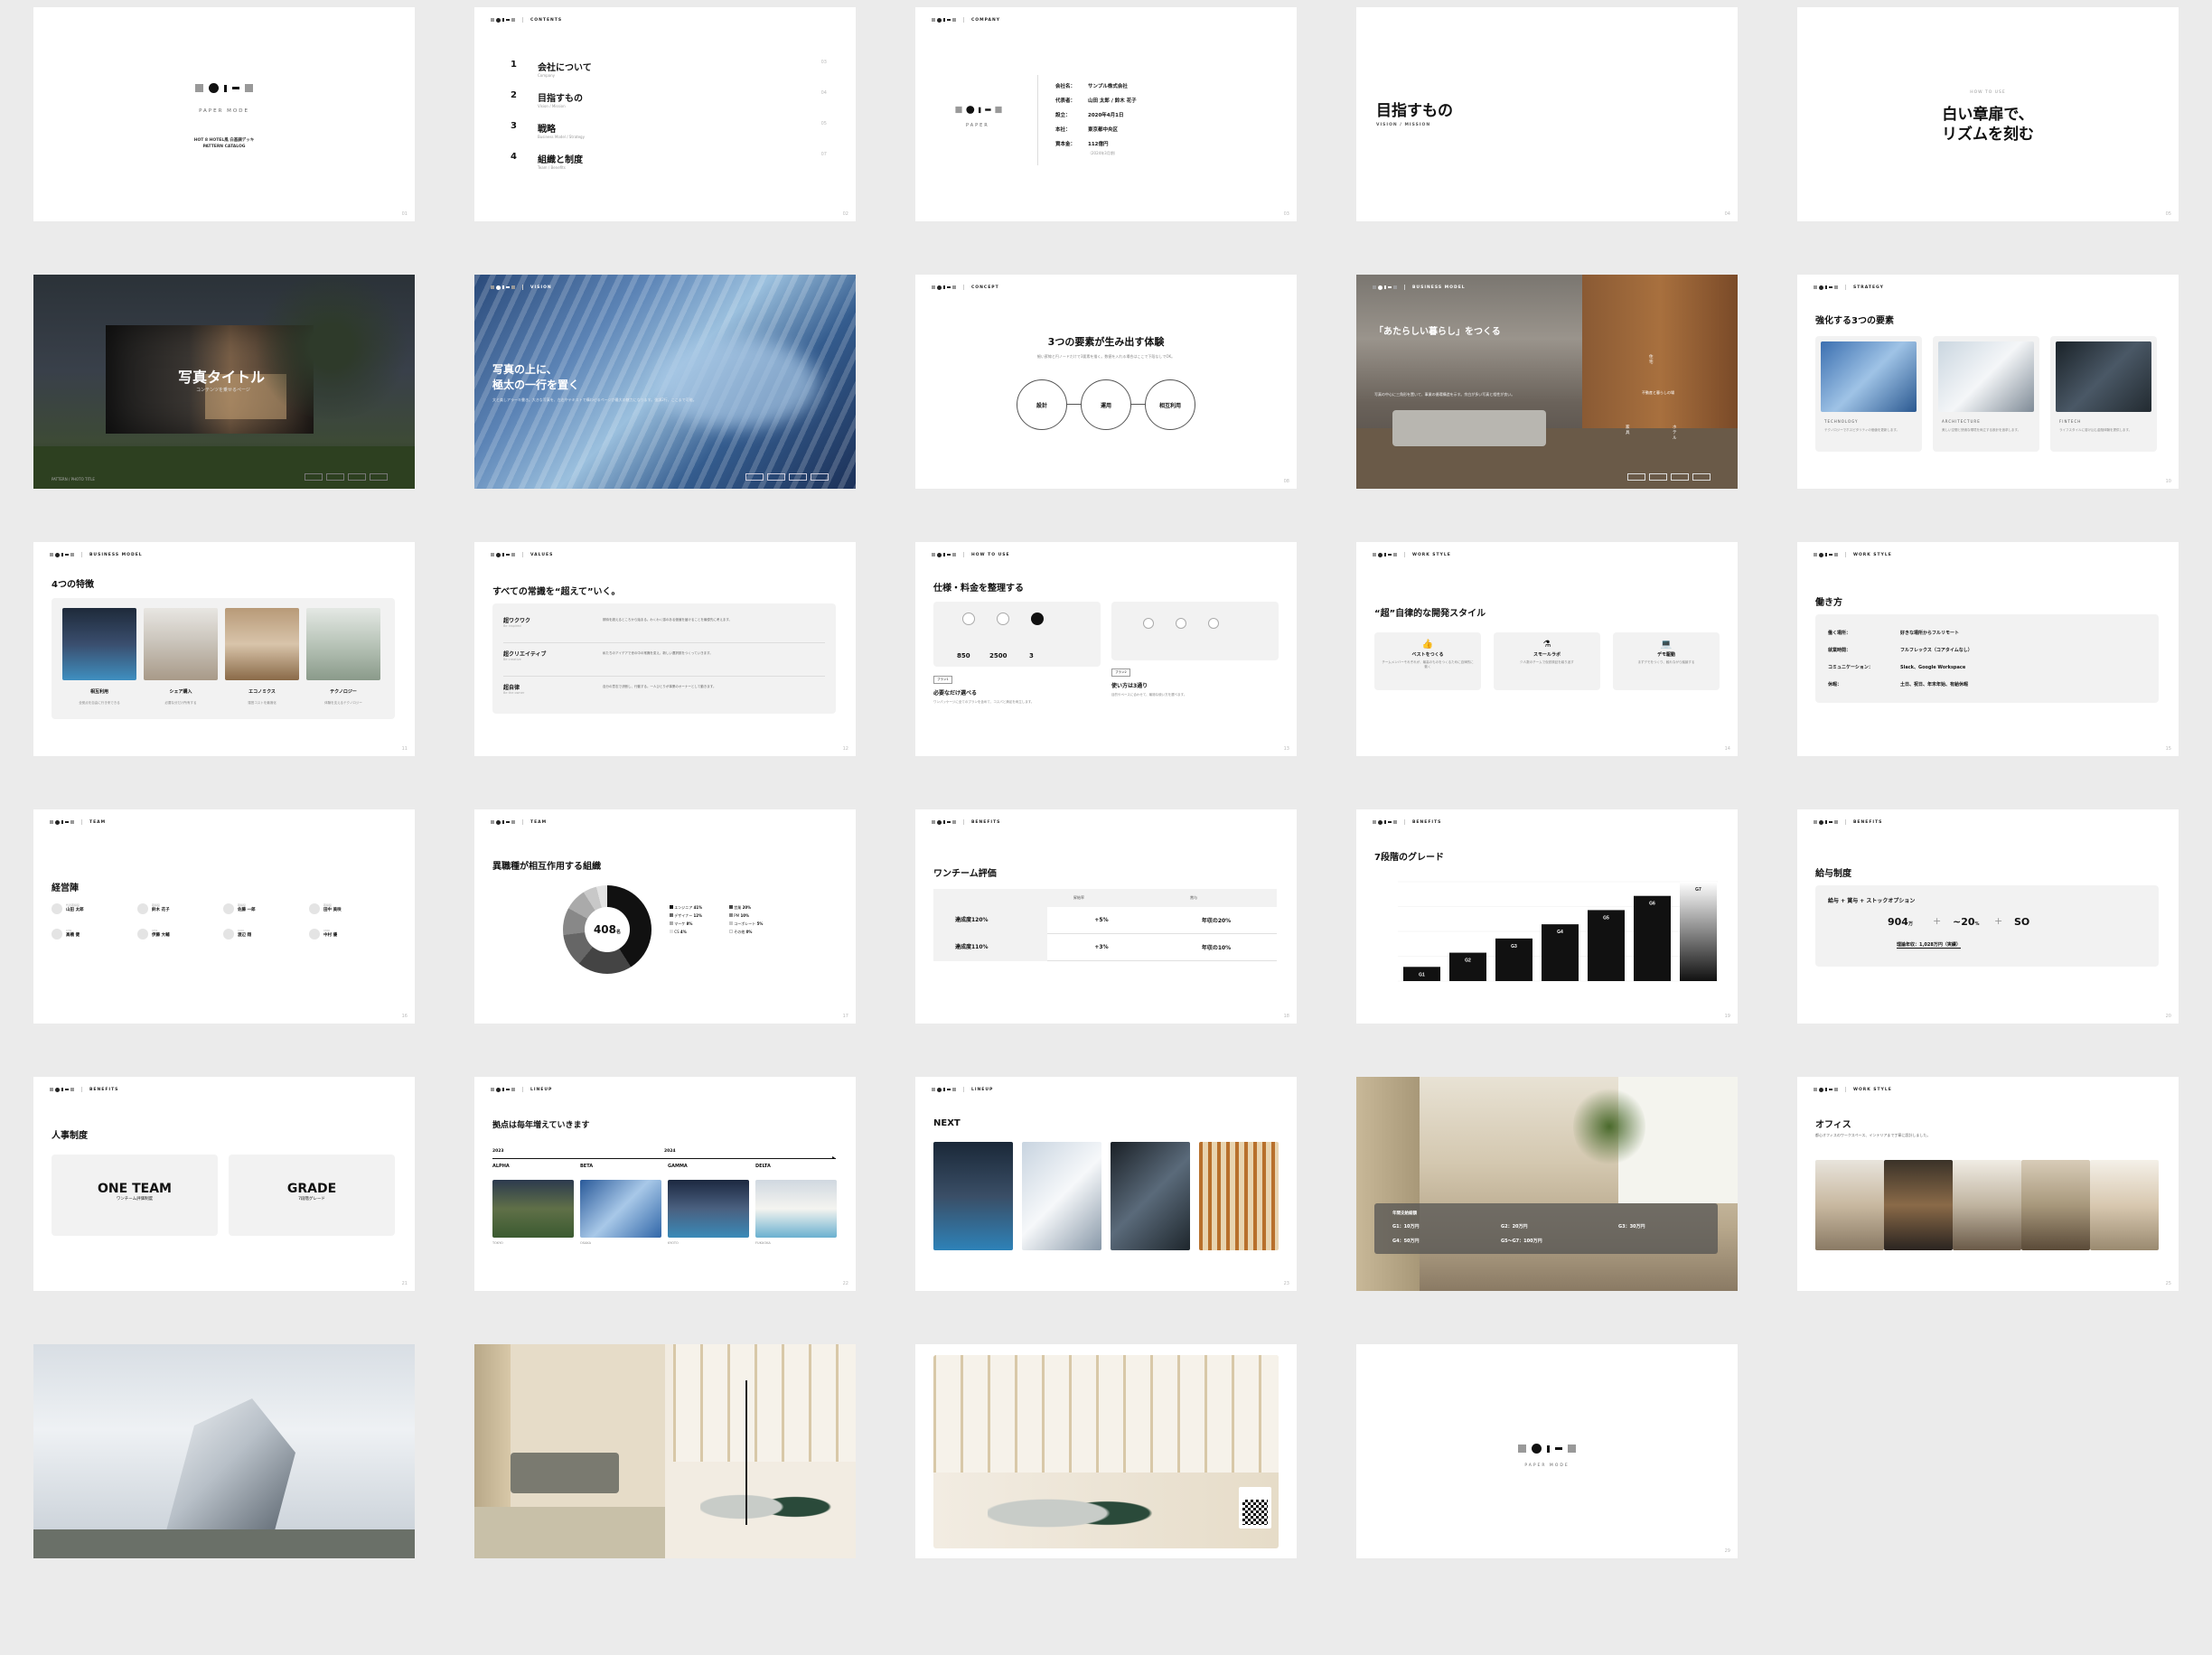  I want to click on window-grid, so click(1106, 1414).